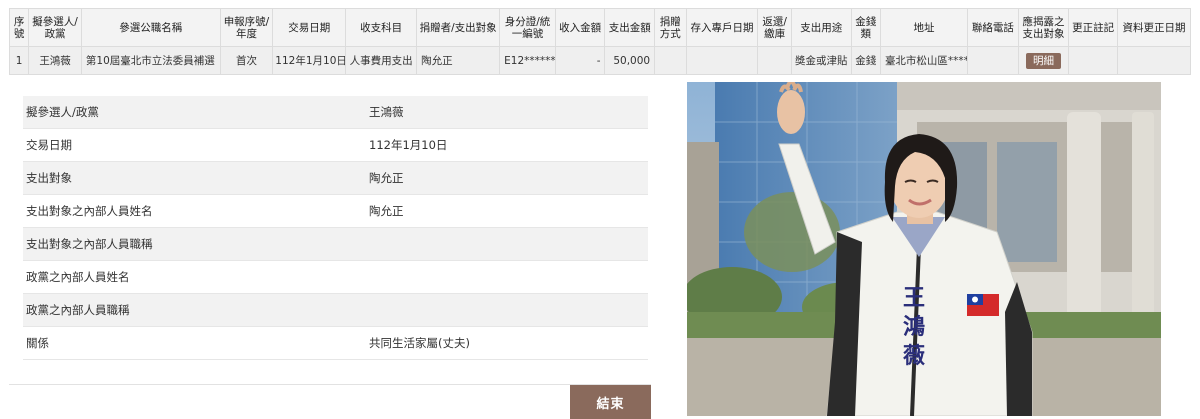  I want to click on detail-row: 關係 共同生活家屬(丈夫), so click(335, 343).